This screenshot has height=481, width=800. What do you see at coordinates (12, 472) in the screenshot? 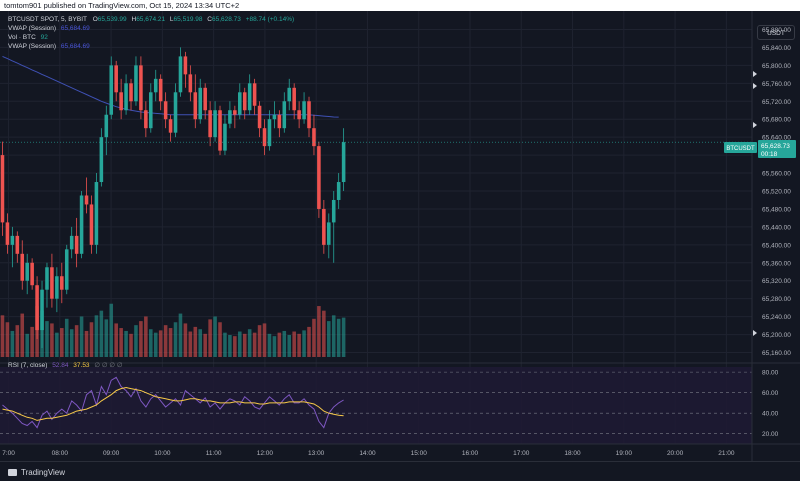
I see `tv-logo-icon` at bounding box center [12, 472].